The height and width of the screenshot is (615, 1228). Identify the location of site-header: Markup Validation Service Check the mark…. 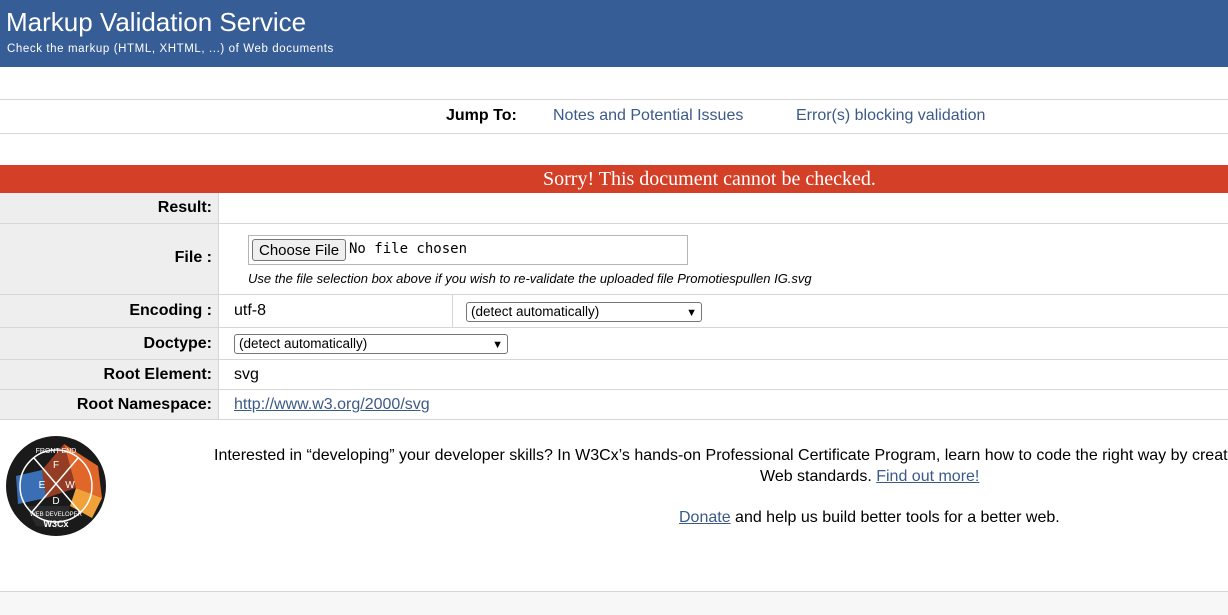
(614, 33).